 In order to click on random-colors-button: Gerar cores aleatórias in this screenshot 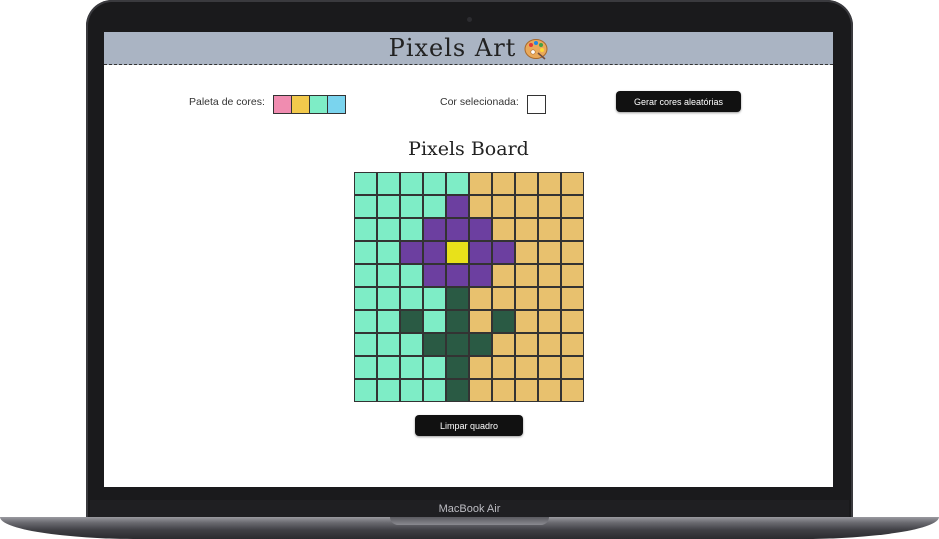, I will do `click(678, 101)`.